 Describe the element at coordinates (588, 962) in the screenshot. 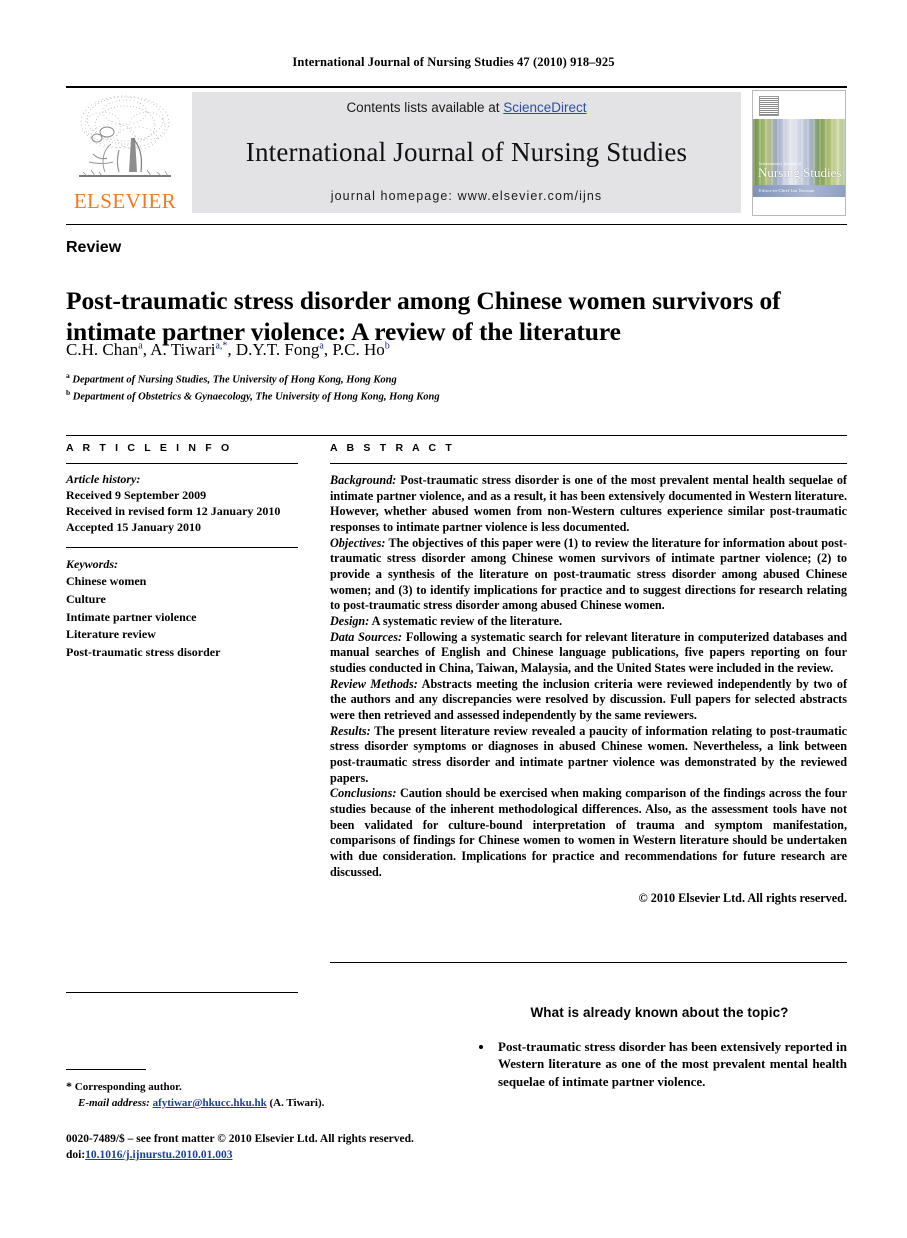

I see `abstract-bottom-rule` at that location.